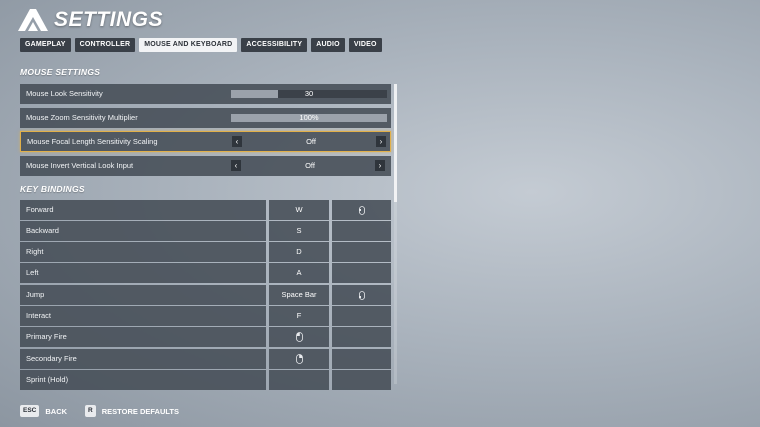 This screenshot has width=760, height=427. I want to click on setting-label: Mouse Look Sensitivity, so click(64, 93).